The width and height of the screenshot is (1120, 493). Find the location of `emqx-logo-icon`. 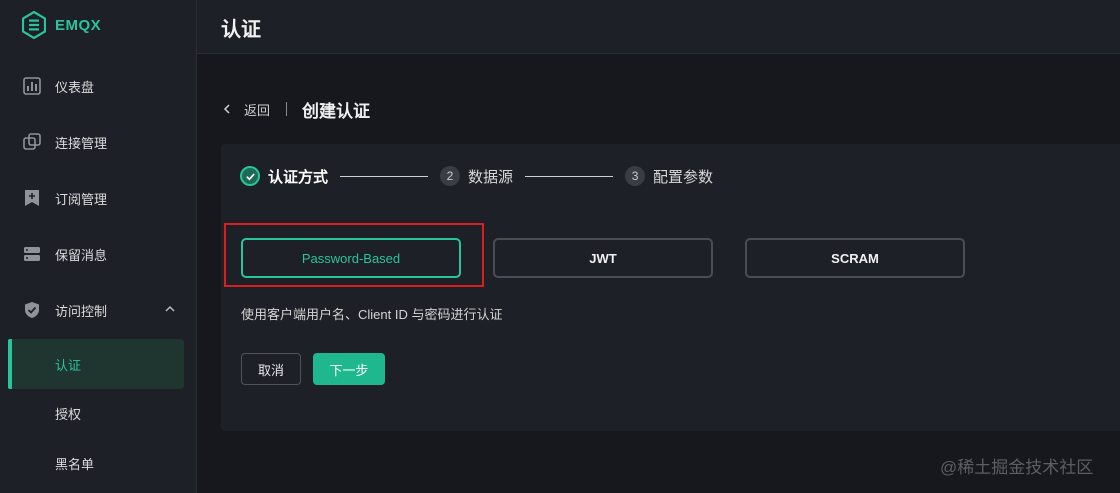

emqx-logo-icon is located at coordinates (34, 25).